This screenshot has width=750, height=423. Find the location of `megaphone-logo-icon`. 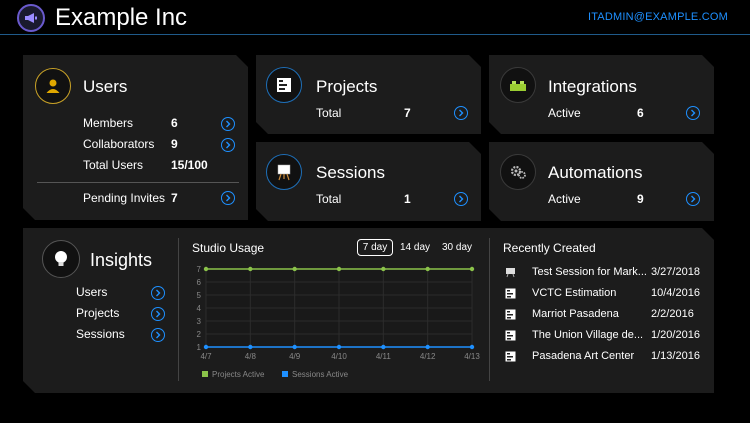

megaphone-logo-icon is located at coordinates (31, 18).